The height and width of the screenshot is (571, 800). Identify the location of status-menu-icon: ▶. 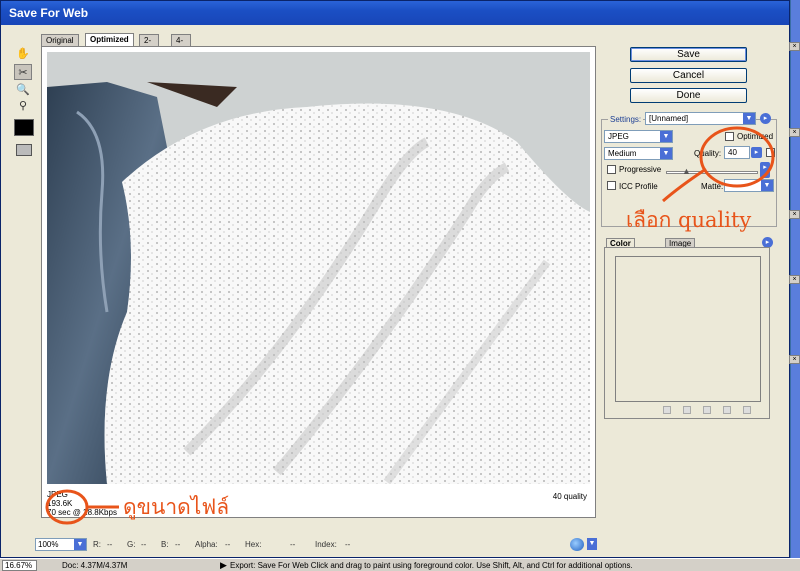
(223, 565).